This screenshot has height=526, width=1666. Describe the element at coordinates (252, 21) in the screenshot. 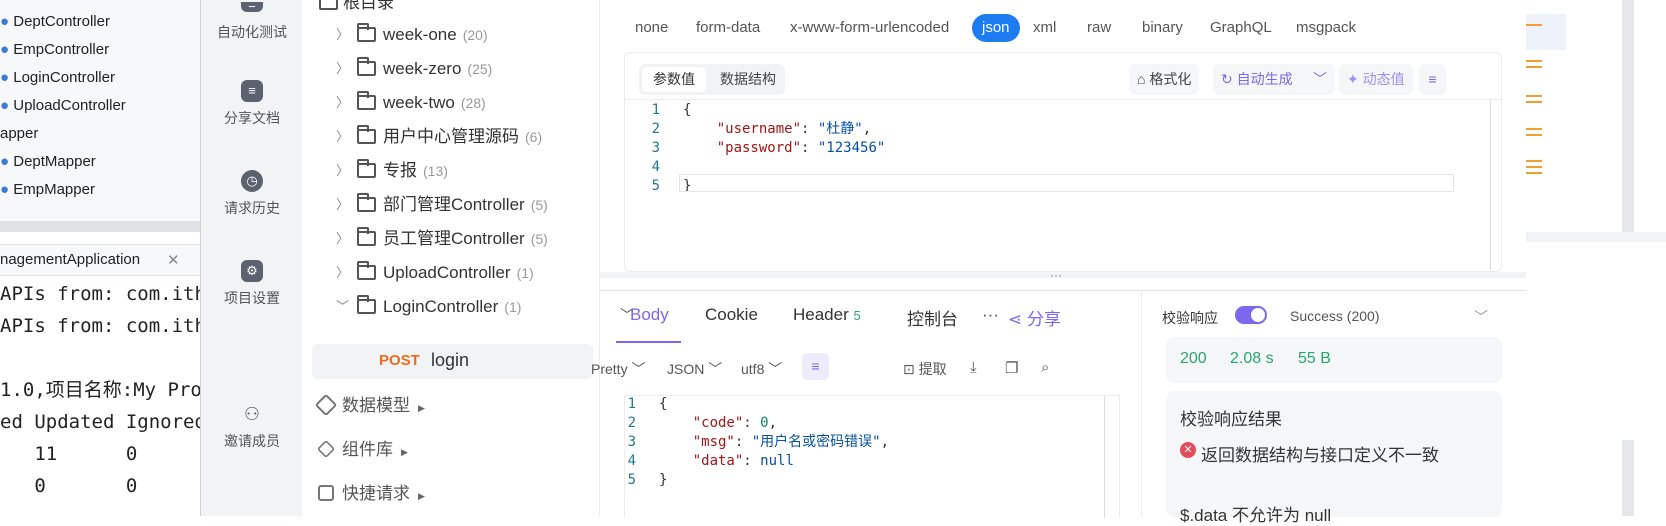

I see `nav-automation-test: − 自动化测试` at that location.